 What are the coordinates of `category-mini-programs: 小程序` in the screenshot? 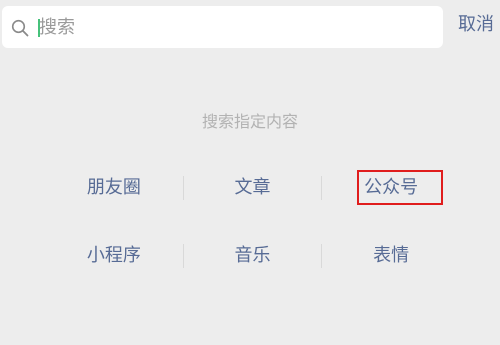 It's located at (114, 256).